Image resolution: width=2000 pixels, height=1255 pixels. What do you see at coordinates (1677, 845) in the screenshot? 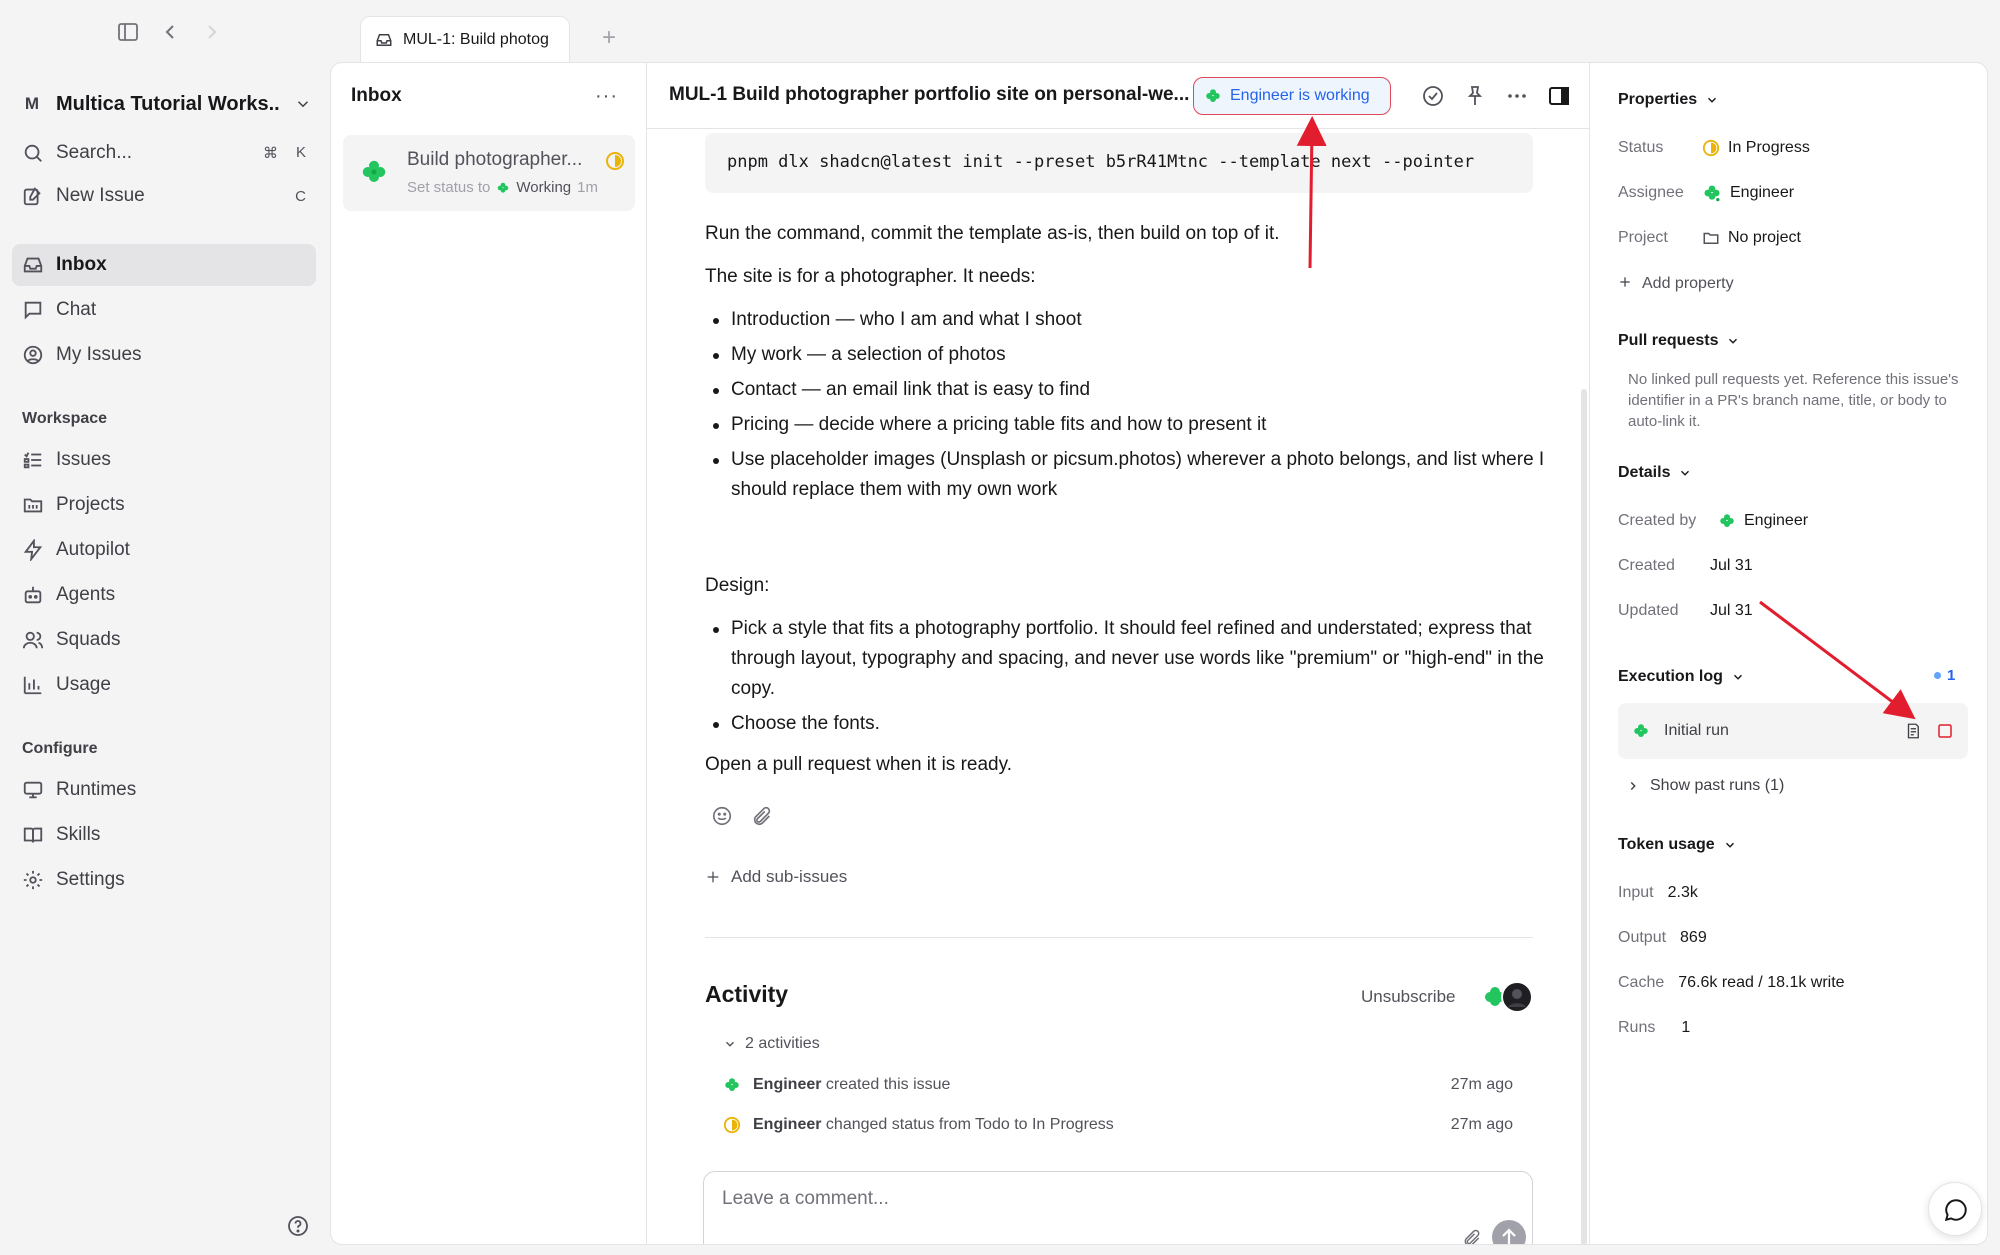
I see `token-usage-header: Token usage` at bounding box center [1677, 845].